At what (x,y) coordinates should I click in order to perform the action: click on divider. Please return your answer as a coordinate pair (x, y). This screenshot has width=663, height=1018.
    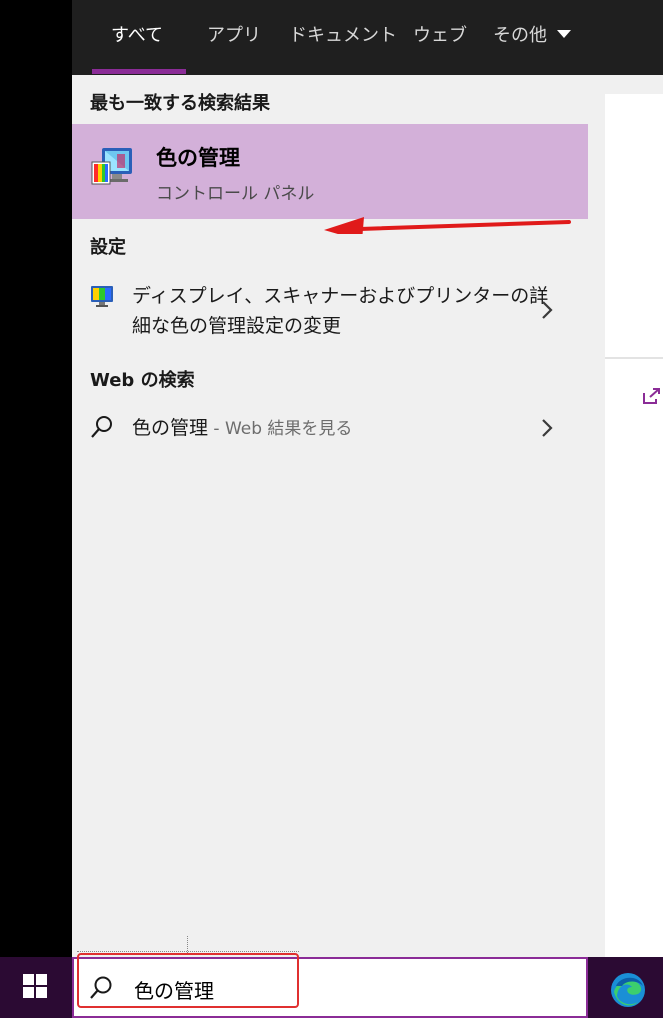
    Looking at the image, I should click on (634, 358).